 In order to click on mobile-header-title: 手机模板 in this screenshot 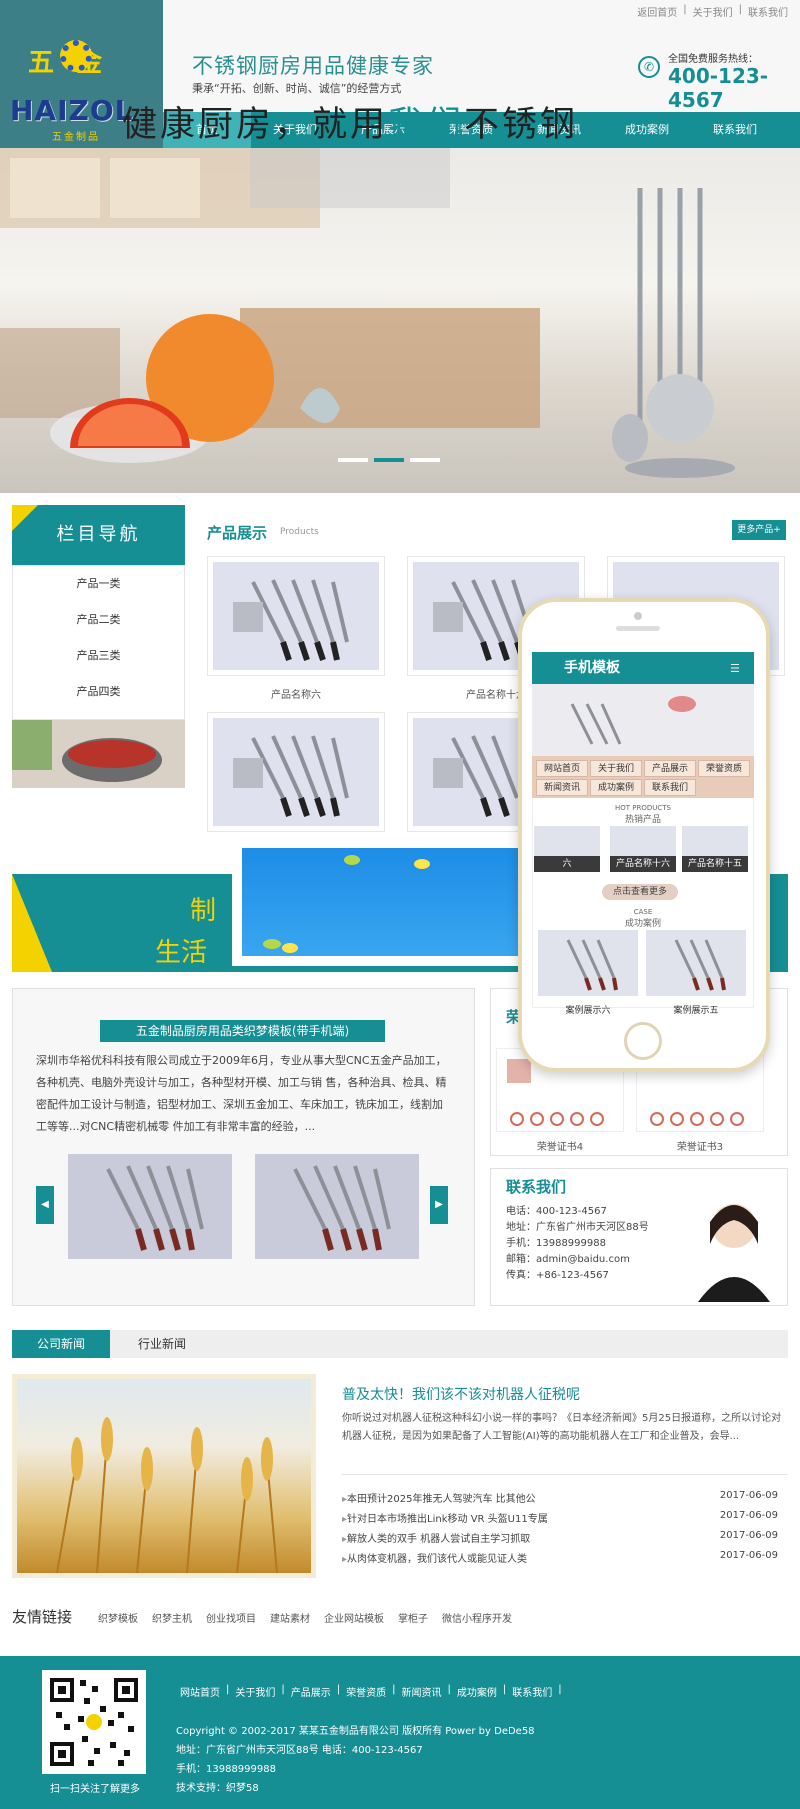, I will do `click(643, 668)`.